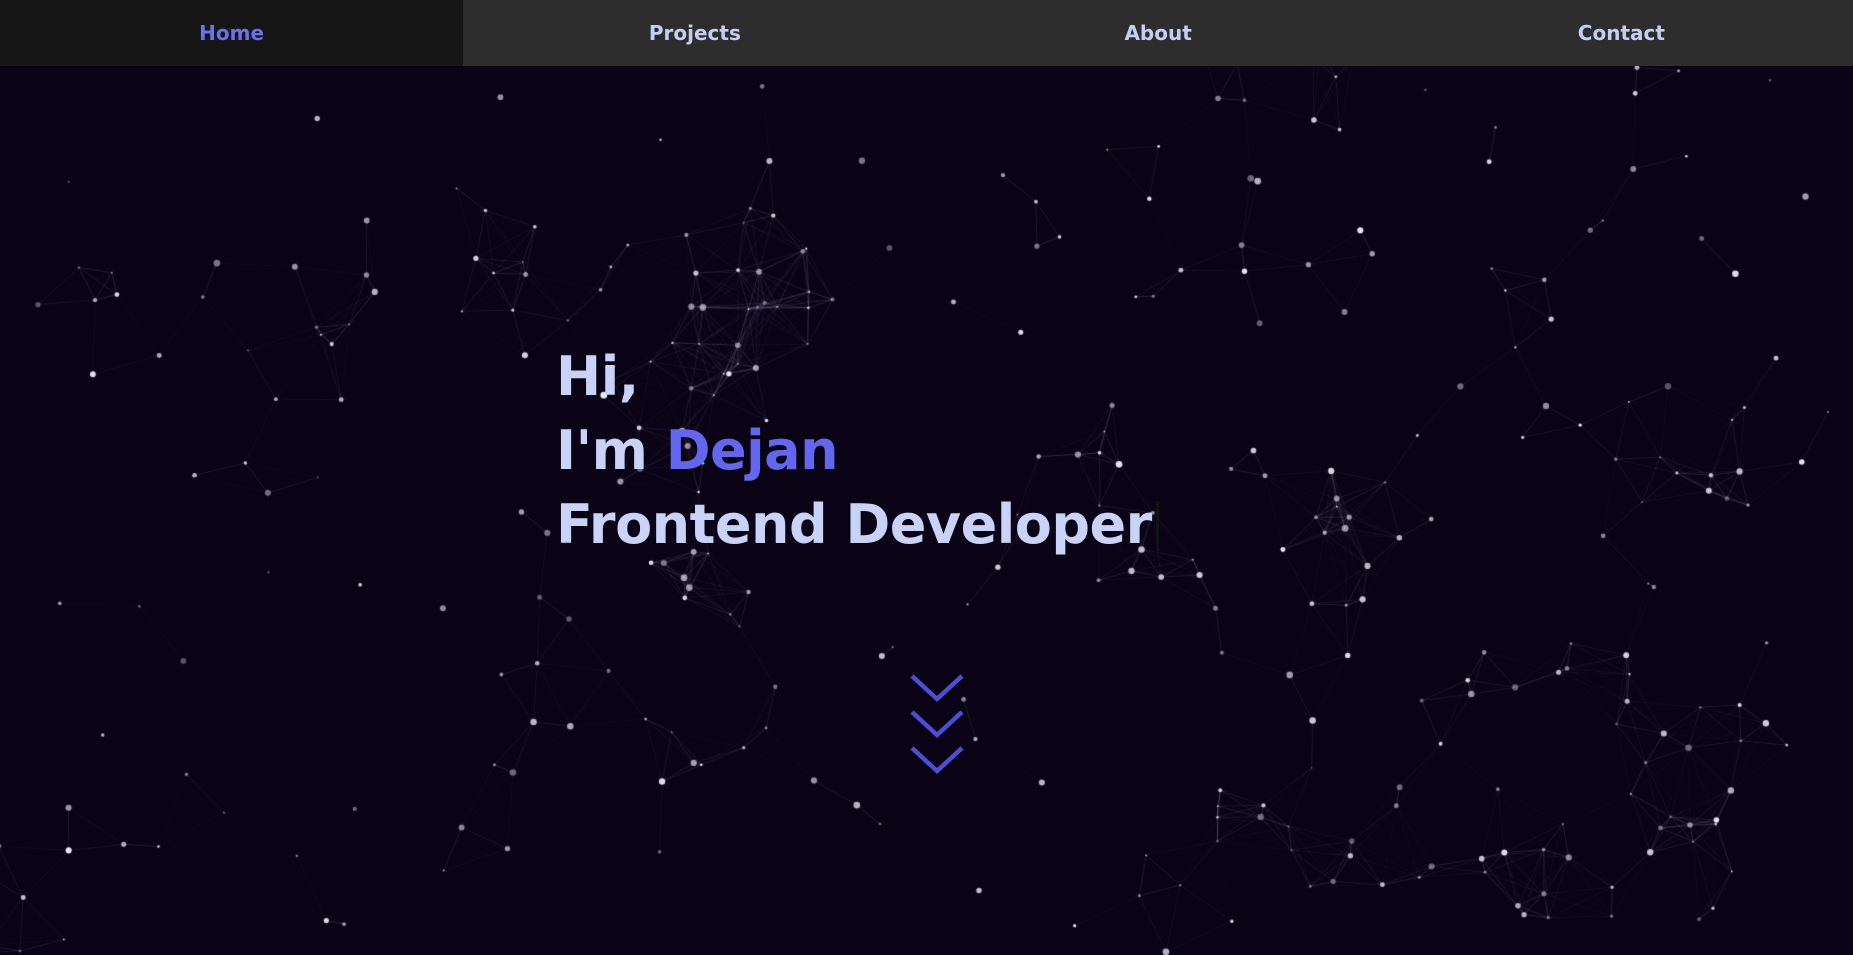  Describe the element at coordinates (597, 376) in the screenshot. I see `hero-greeting: Hi,` at that location.